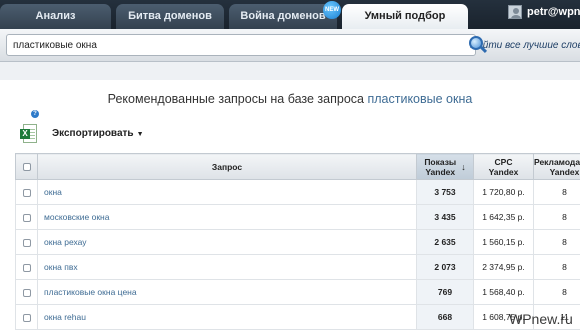 This screenshot has height=332, width=580. I want to click on cpc-value: 2 374,95 р., so click(503, 267).